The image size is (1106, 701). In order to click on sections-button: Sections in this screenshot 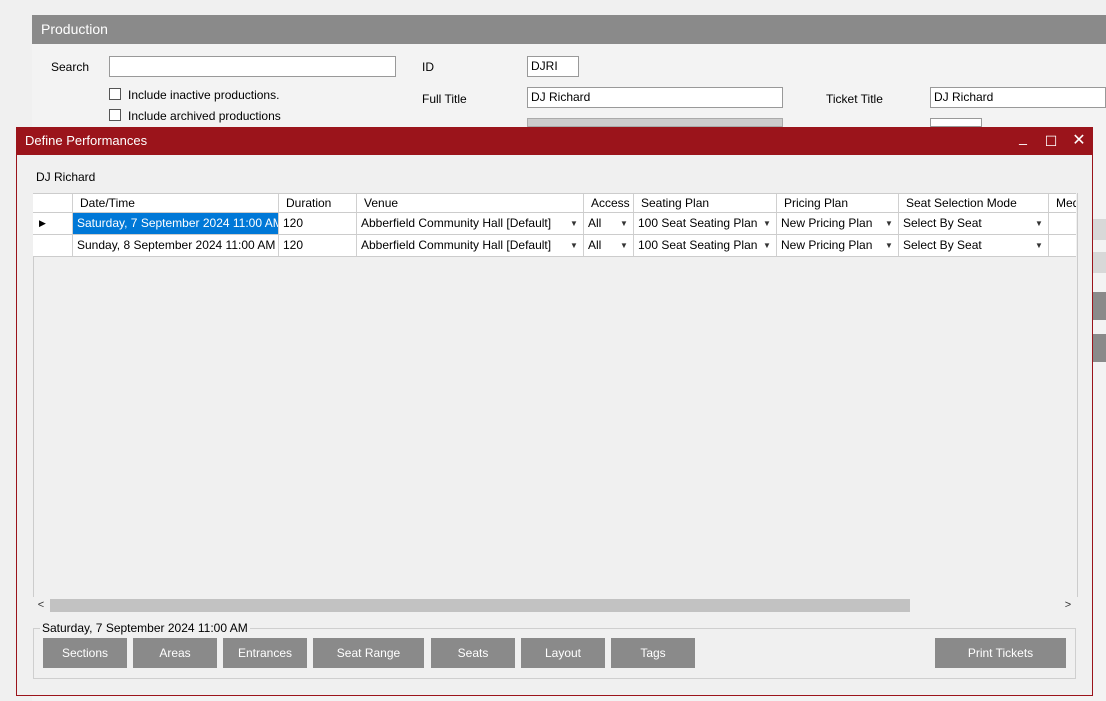, I will do `click(85, 653)`.